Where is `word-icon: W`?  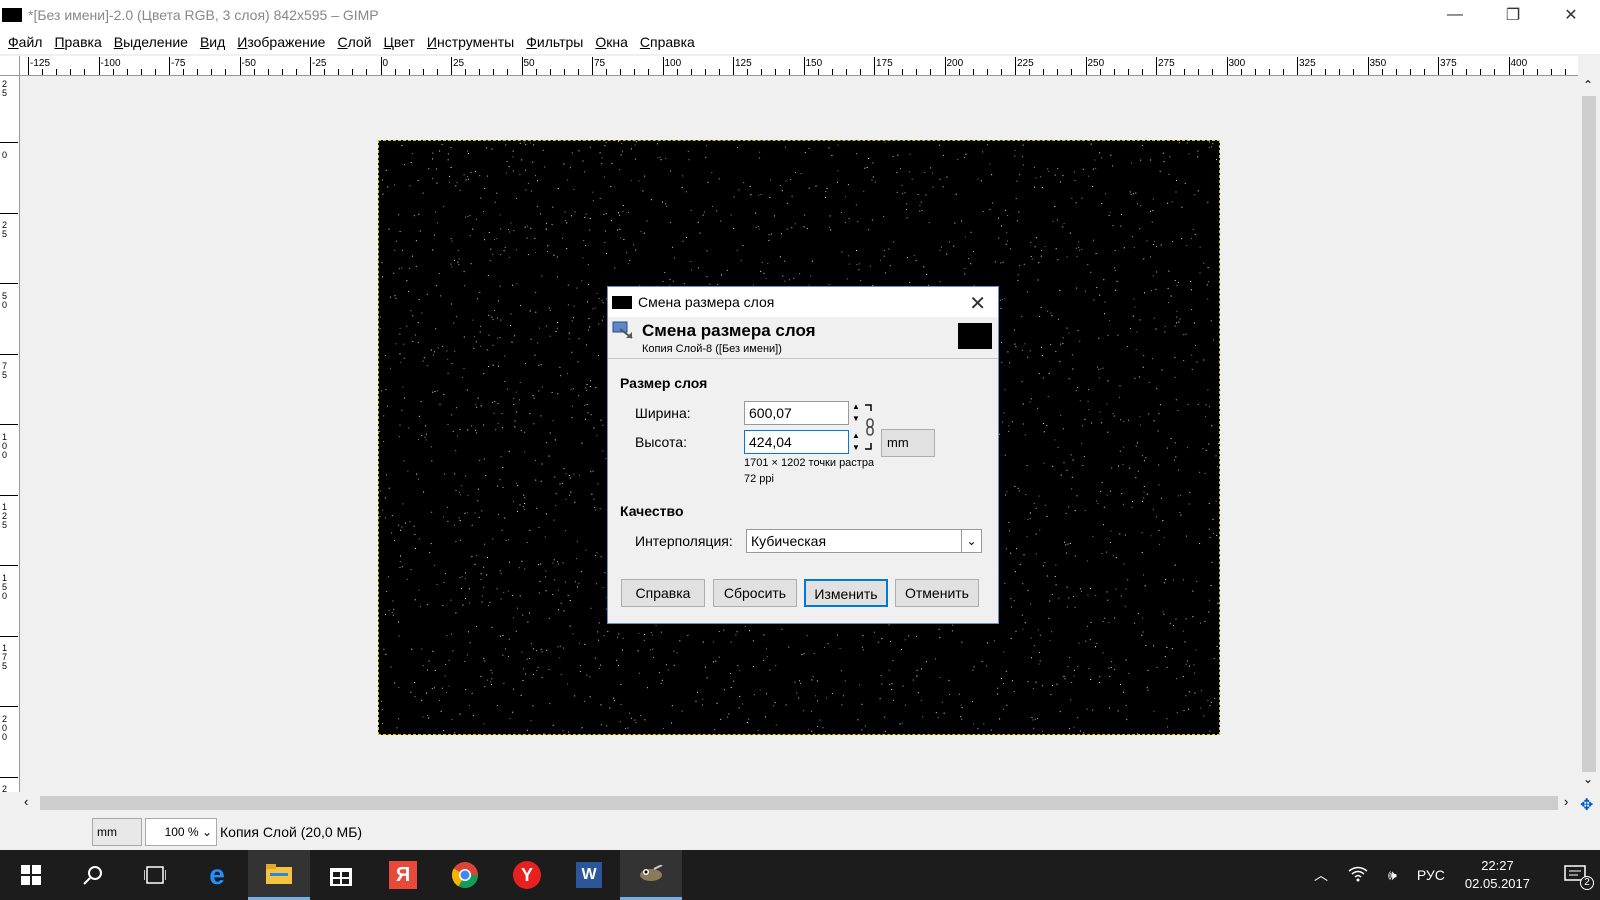
word-icon: W is located at coordinates (589, 875).